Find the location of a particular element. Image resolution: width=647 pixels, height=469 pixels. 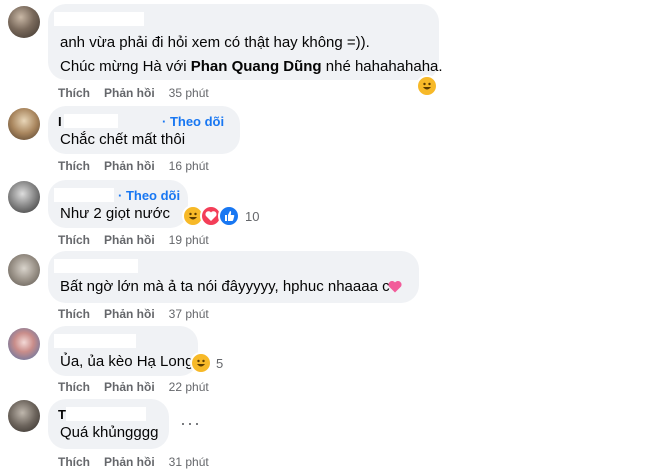

reaction-count: 10 is located at coordinates (252, 216).